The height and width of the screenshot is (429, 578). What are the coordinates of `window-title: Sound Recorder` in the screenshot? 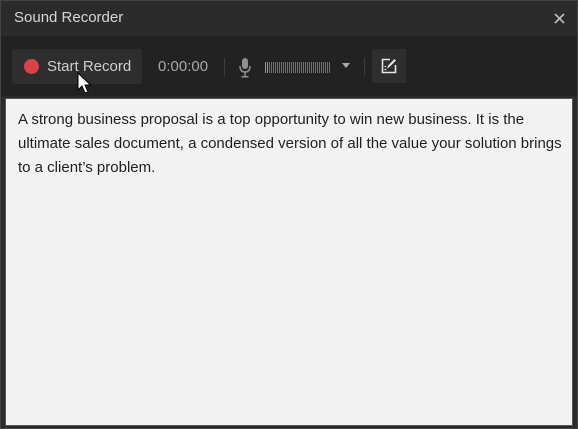 It's located at (69, 17).